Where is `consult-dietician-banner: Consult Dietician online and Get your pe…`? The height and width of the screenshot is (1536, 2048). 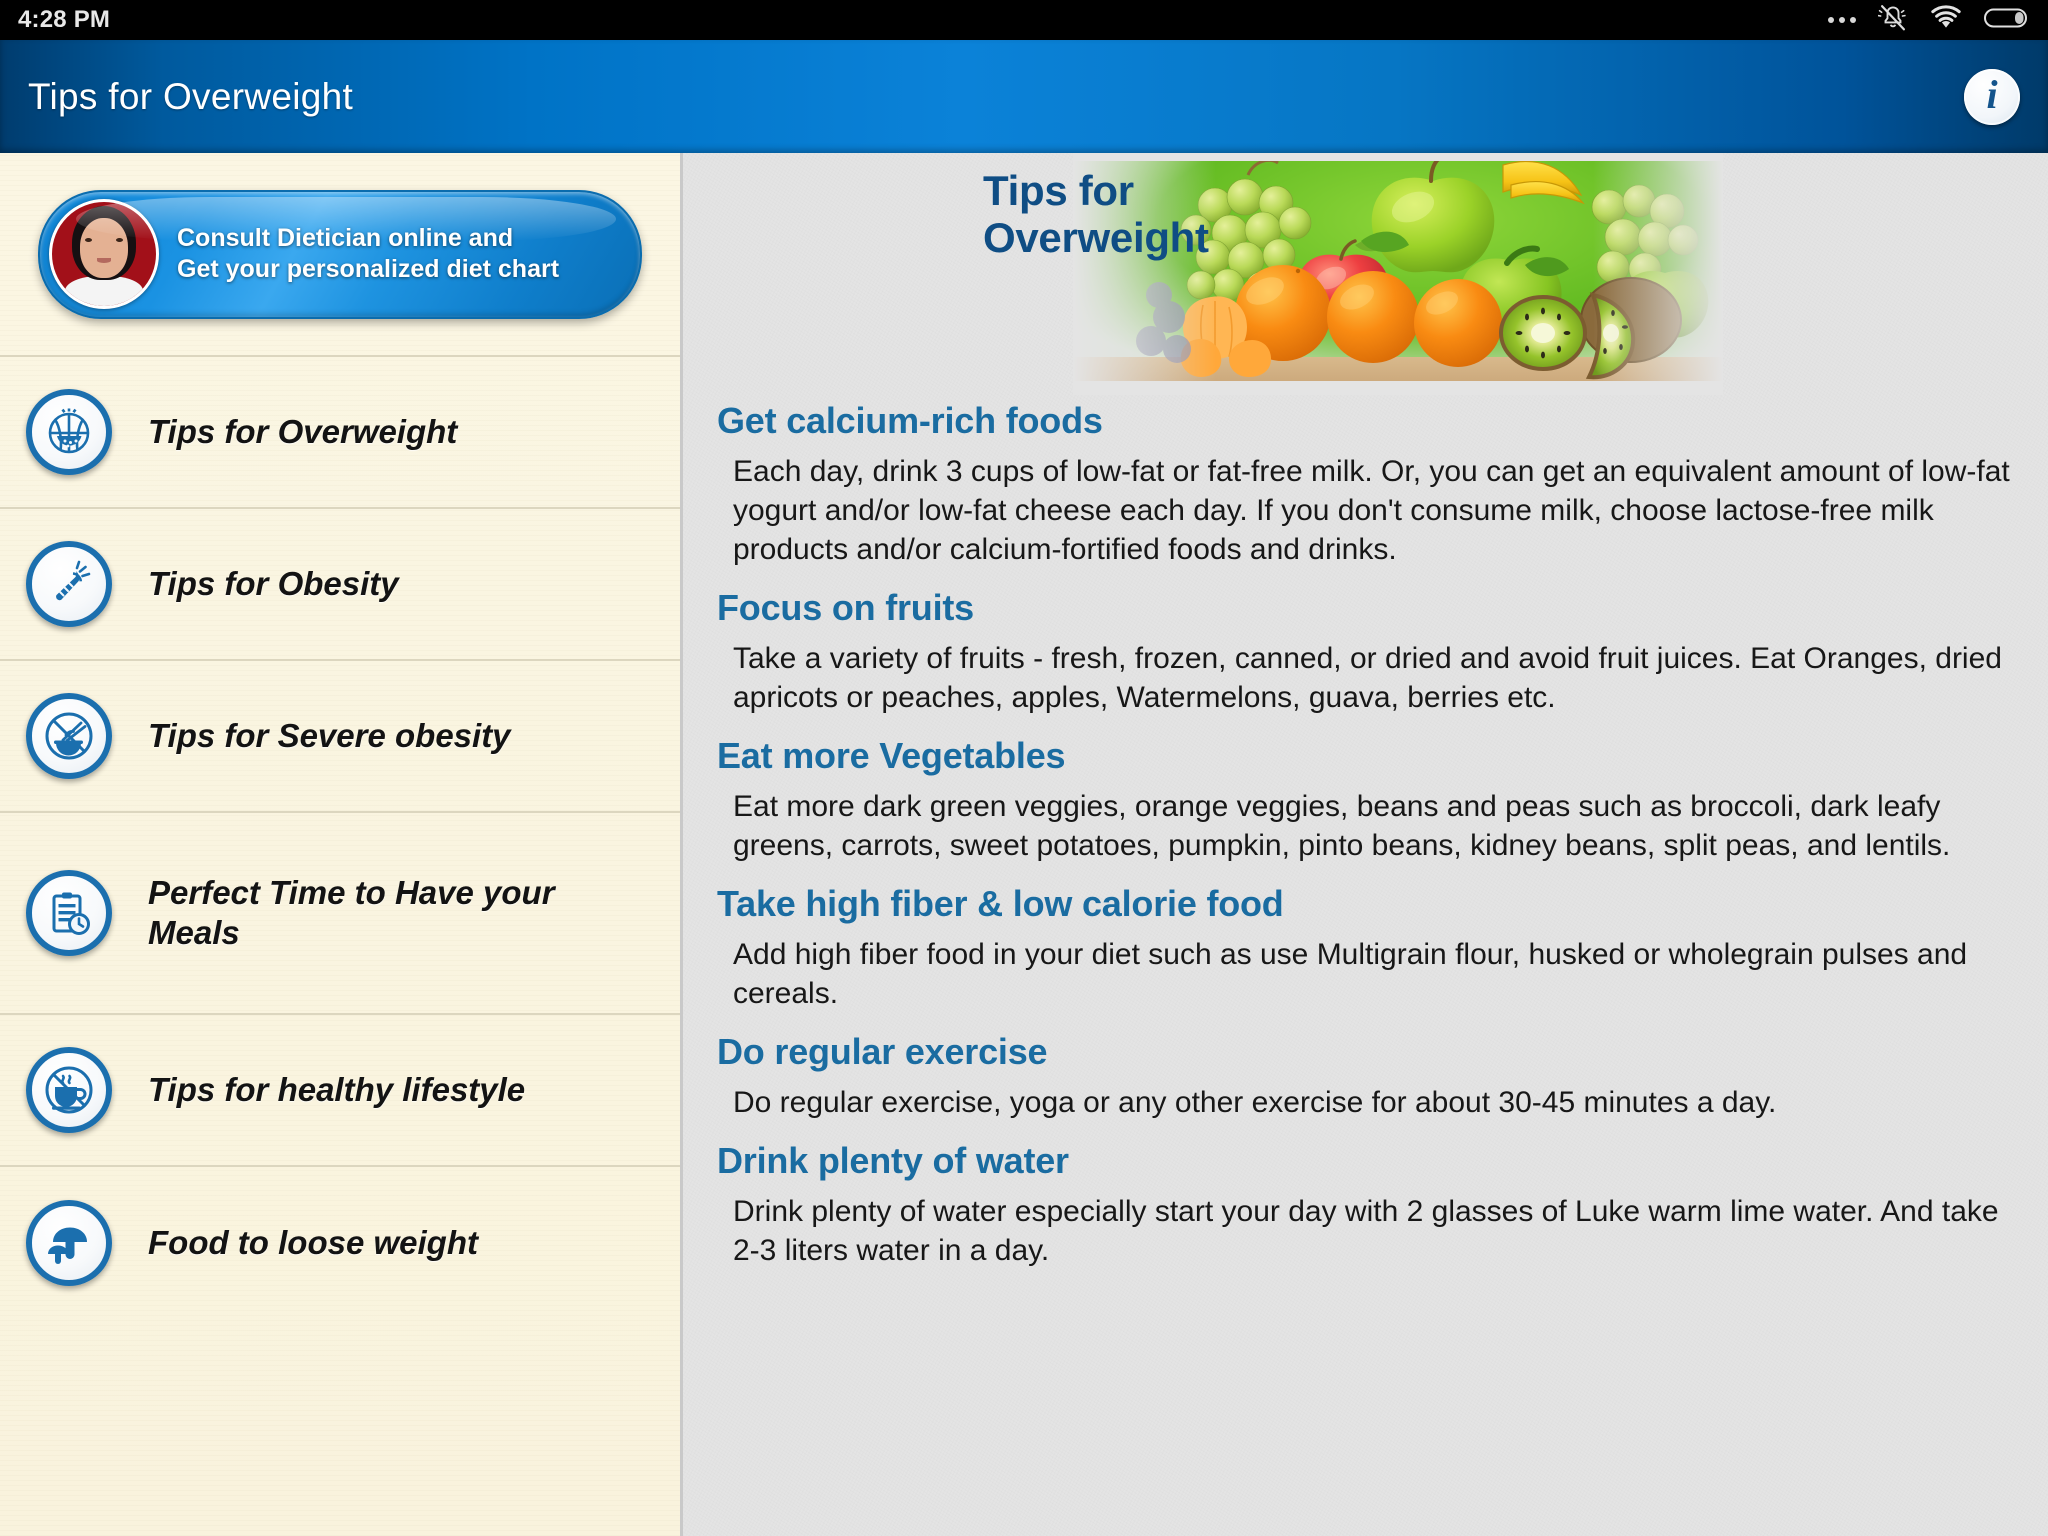
consult-dietician-banner: Consult Dietician online and Get your pe… is located at coordinates (340, 254).